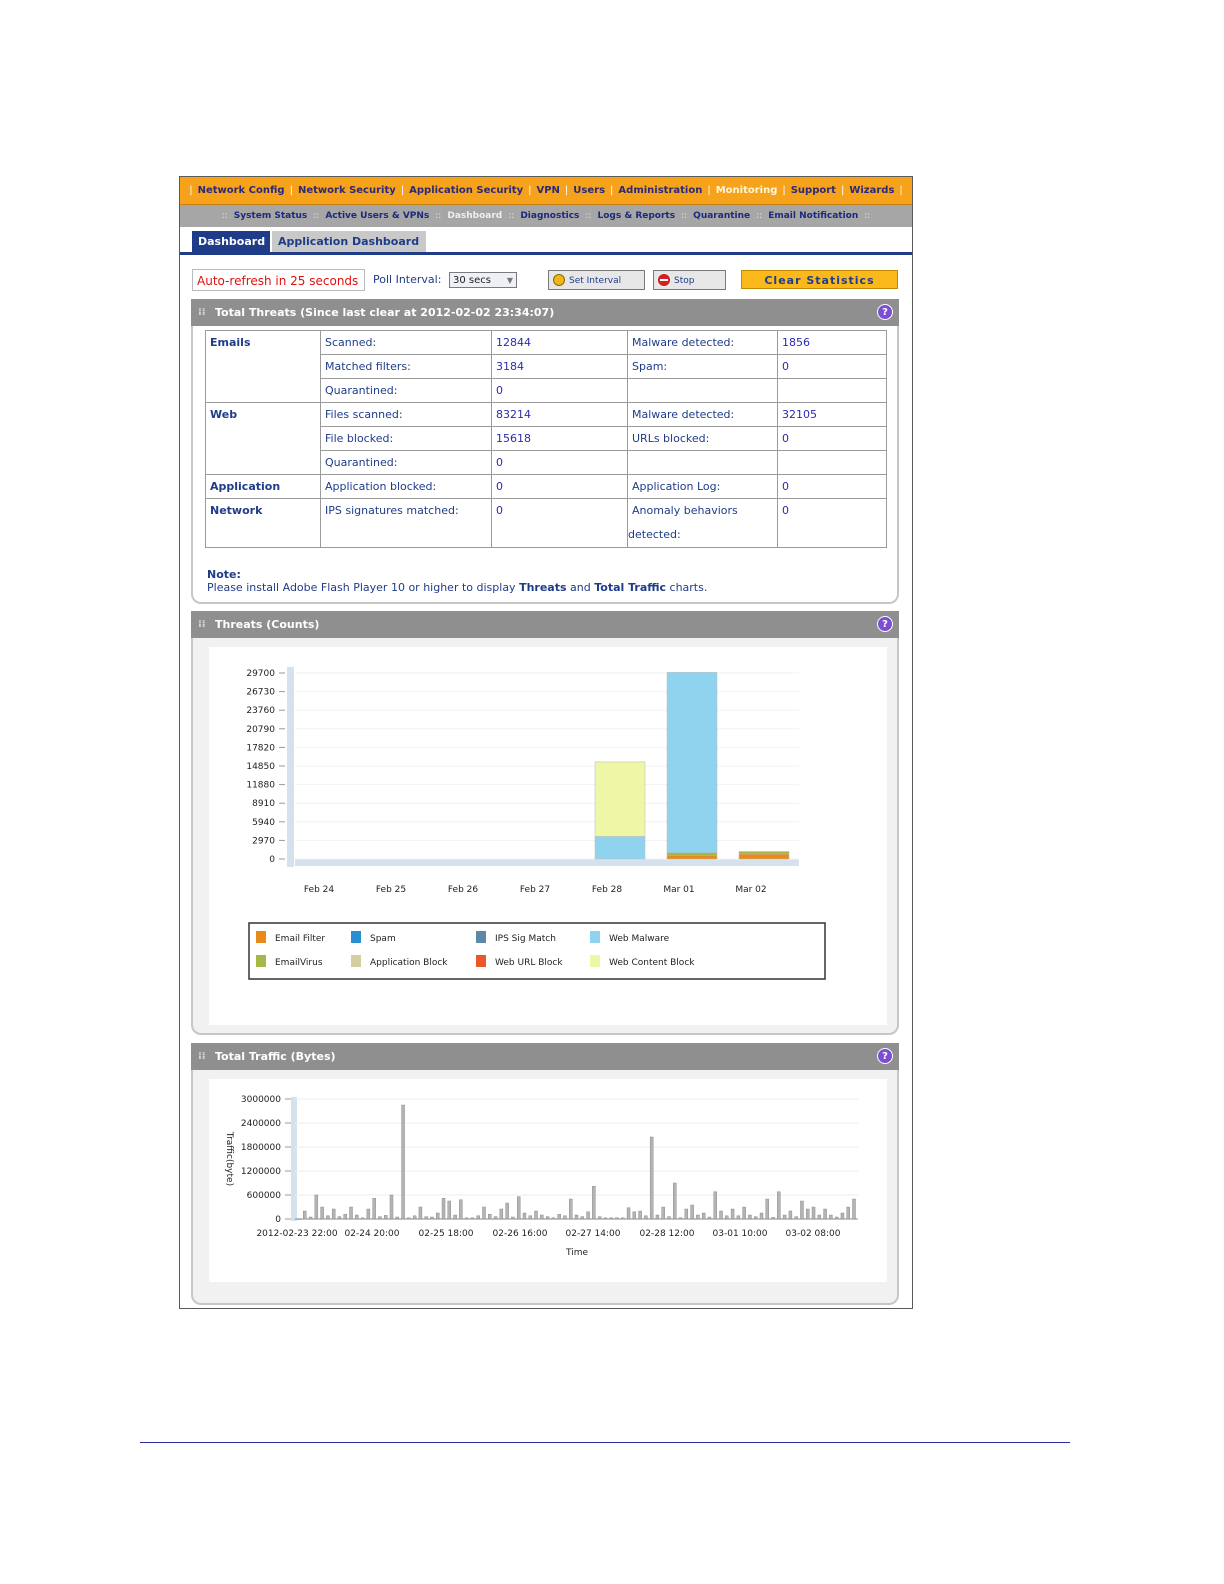  I want to click on set-interval-label: Set Interval, so click(595, 281).